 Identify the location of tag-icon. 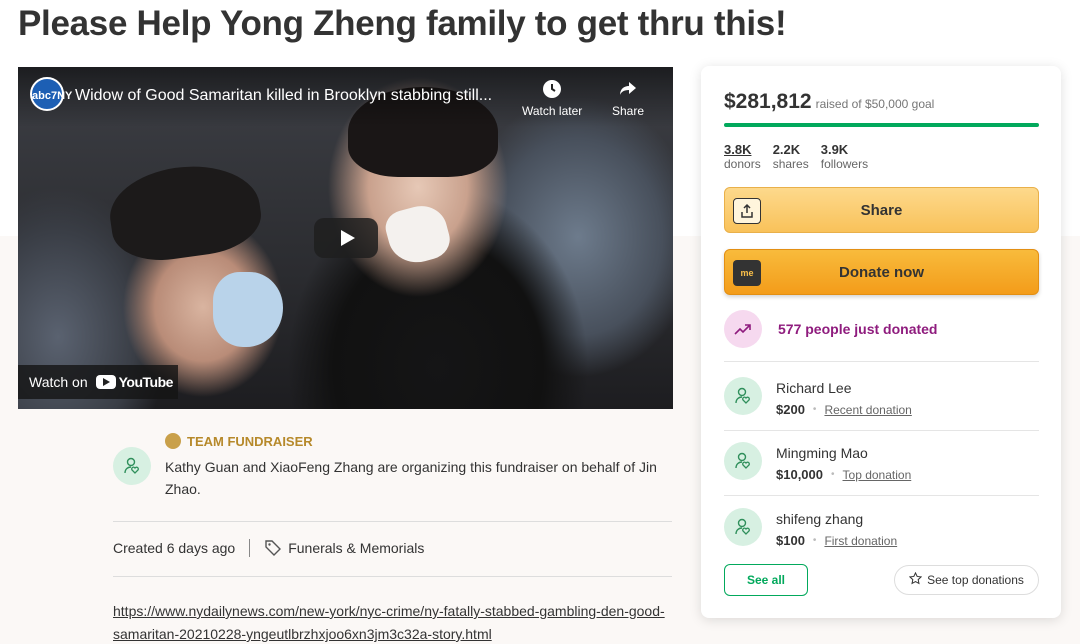
(273, 548).